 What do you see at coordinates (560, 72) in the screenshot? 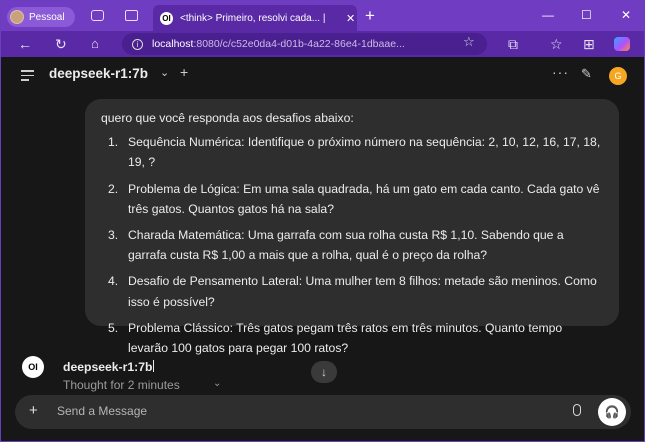
I see `more-options-icon: ···` at bounding box center [560, 72].